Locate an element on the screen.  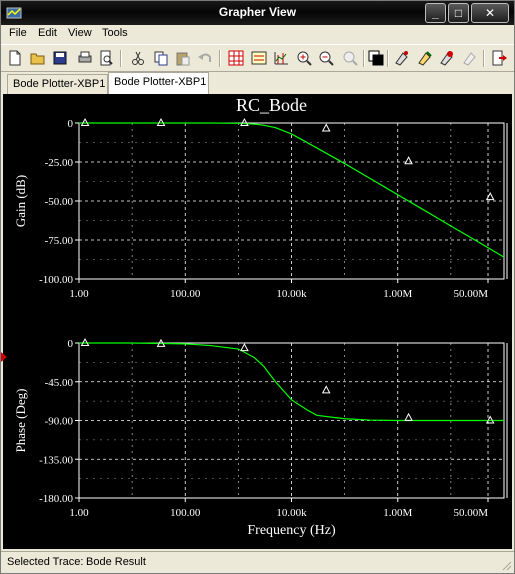
legend-icon is located at coordinates (259, 58).